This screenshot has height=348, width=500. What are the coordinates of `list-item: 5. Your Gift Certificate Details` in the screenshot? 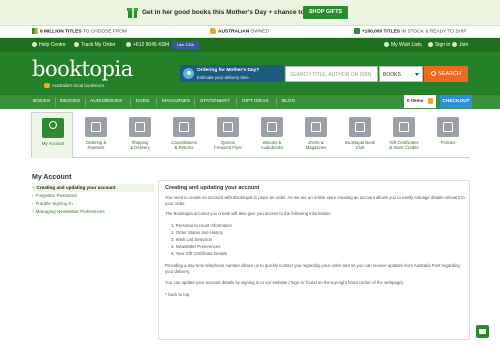 It's located at (199, 253).